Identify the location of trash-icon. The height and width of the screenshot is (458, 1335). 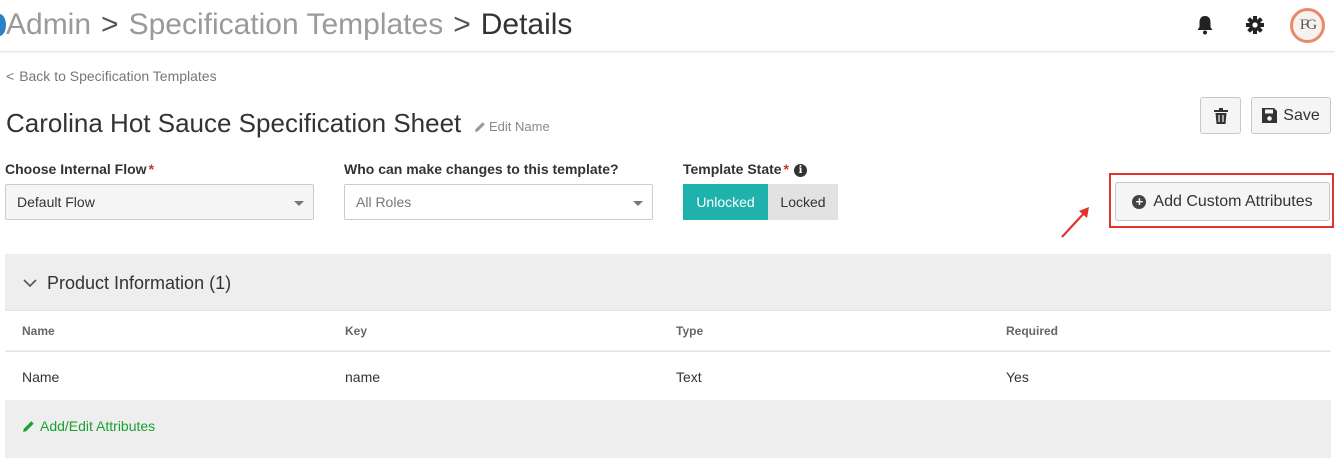
(1220, 115).